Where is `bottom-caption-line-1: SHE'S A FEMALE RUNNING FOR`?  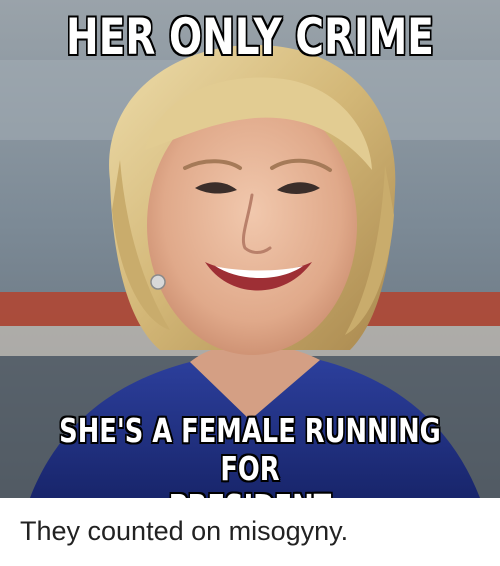
bottom-caption-line-1: SHE'S A FEMALE RUNNING FOR is located at coordinates (250, 449).